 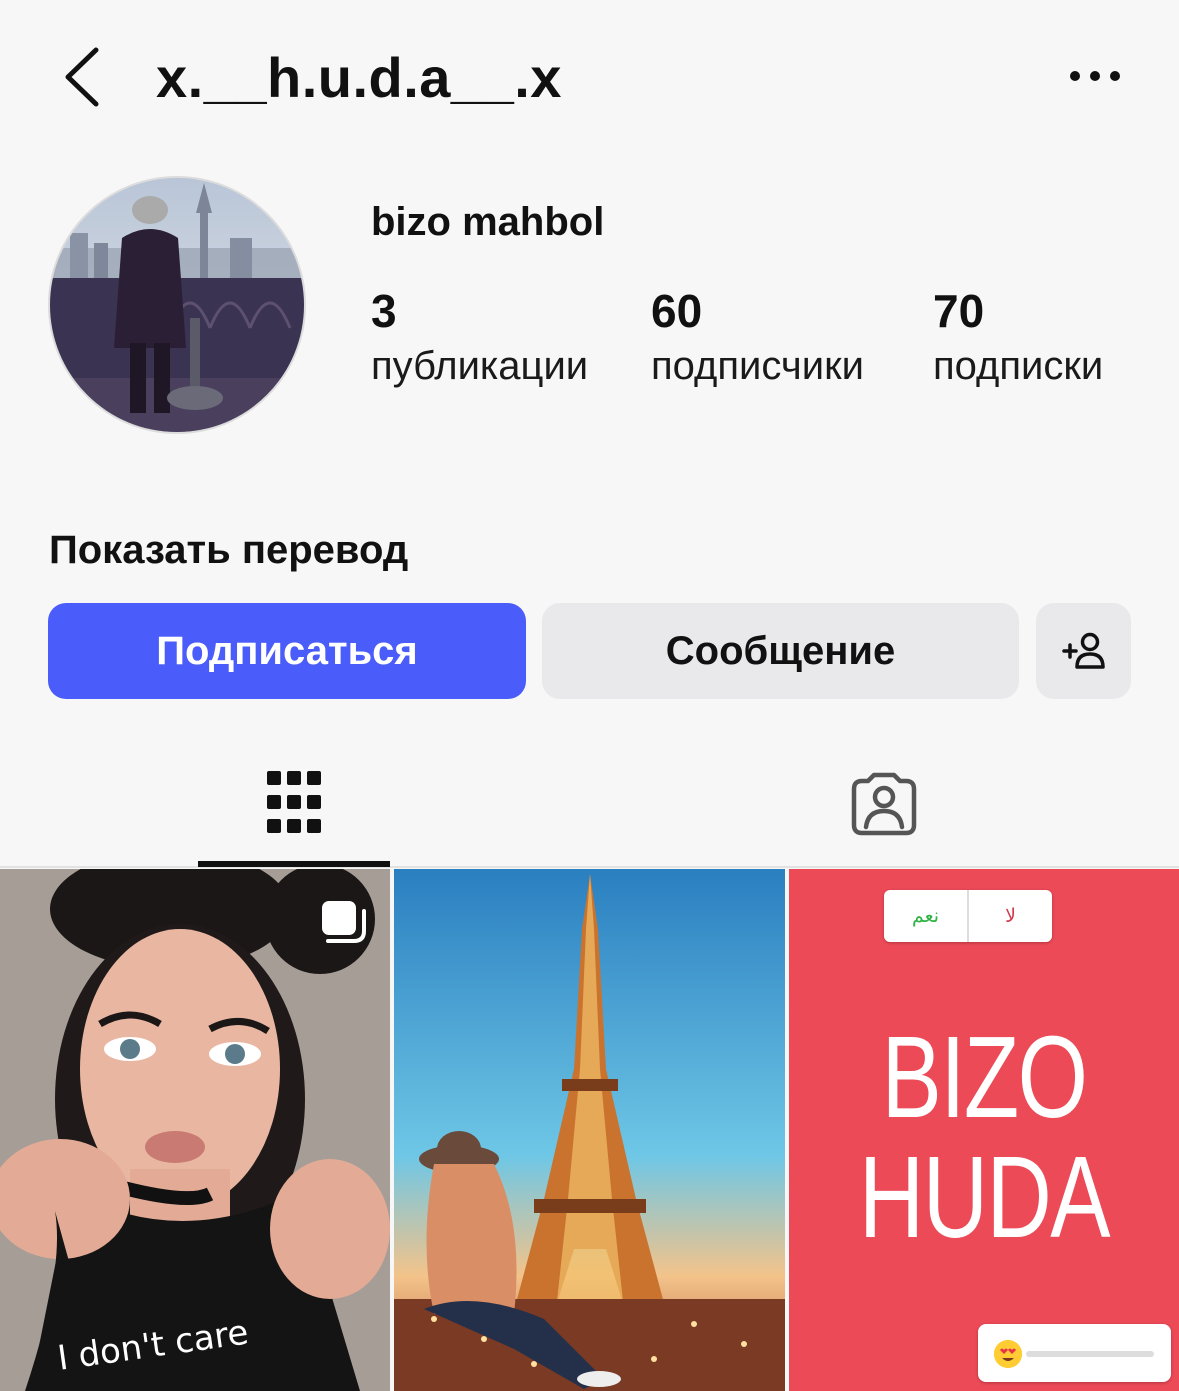 I want to click on avatar, so click(x=177, y=305).